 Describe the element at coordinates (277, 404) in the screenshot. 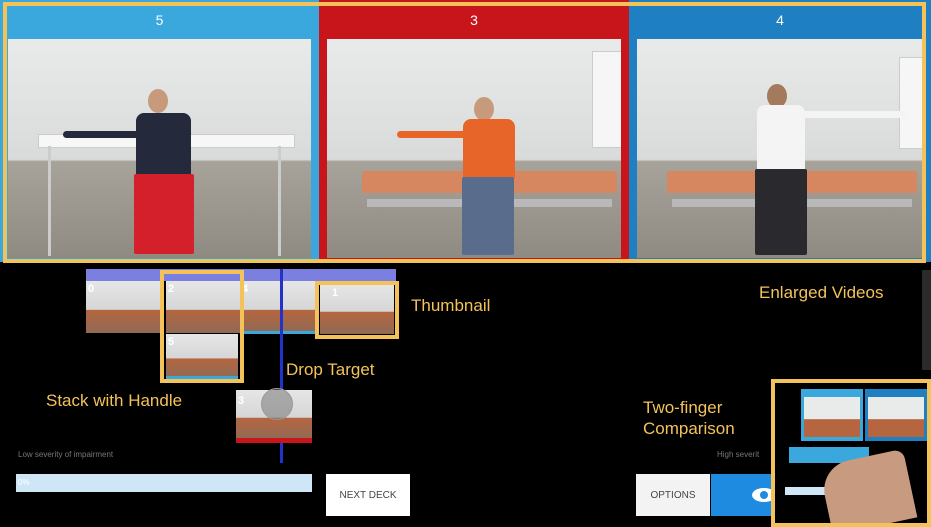

I see `drag-handle-icon` at that location.